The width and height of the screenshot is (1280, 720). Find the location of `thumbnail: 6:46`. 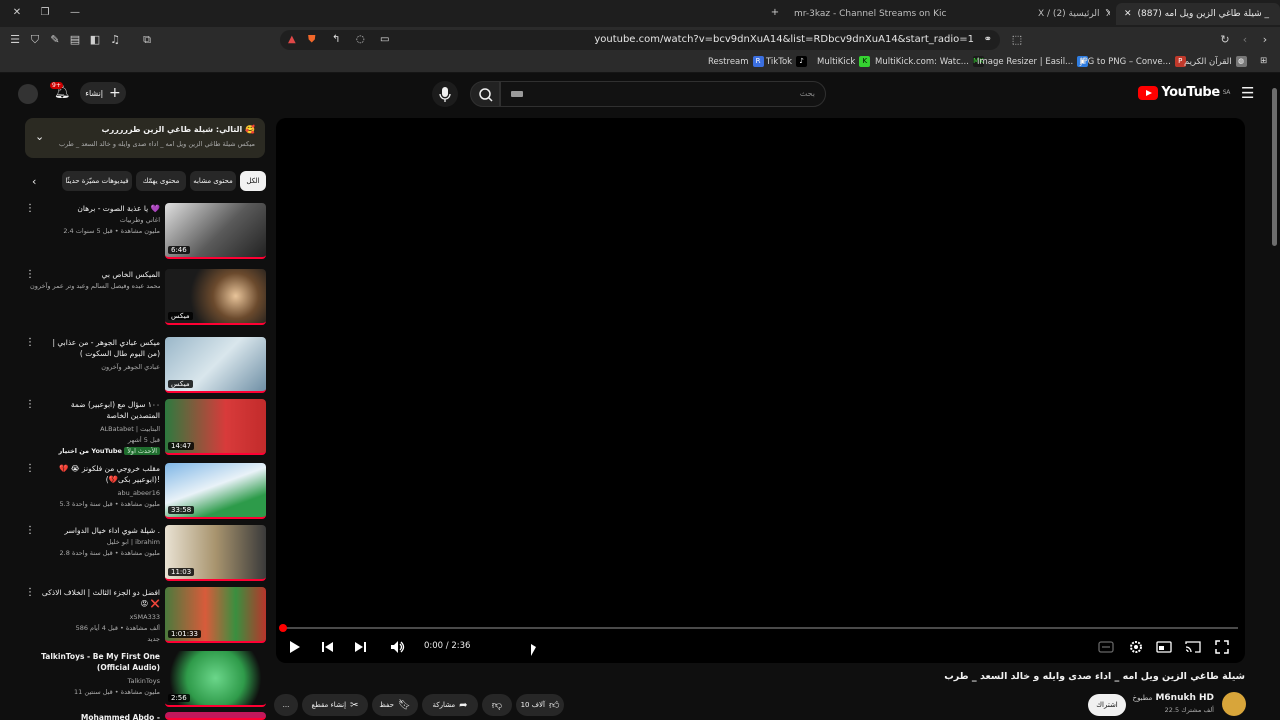

thumbnail: 6:46 is located at coordinates (215, 231).